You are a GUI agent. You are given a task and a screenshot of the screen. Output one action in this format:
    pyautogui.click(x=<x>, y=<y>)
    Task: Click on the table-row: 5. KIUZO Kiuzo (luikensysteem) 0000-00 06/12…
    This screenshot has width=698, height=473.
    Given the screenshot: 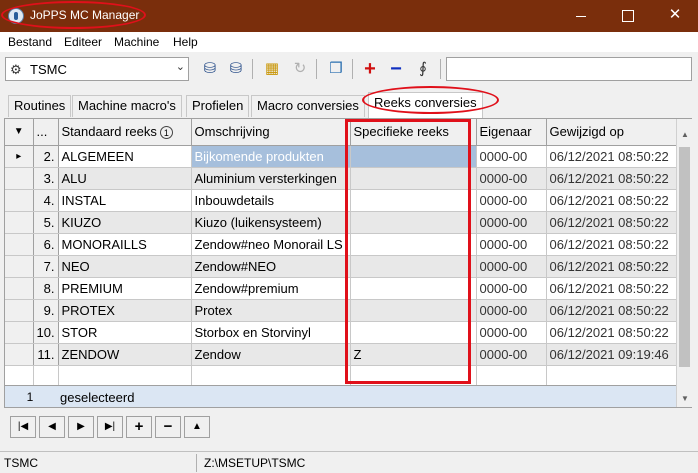 What is the action you would take?
    pyautogui.click(x=341, y=222)
    